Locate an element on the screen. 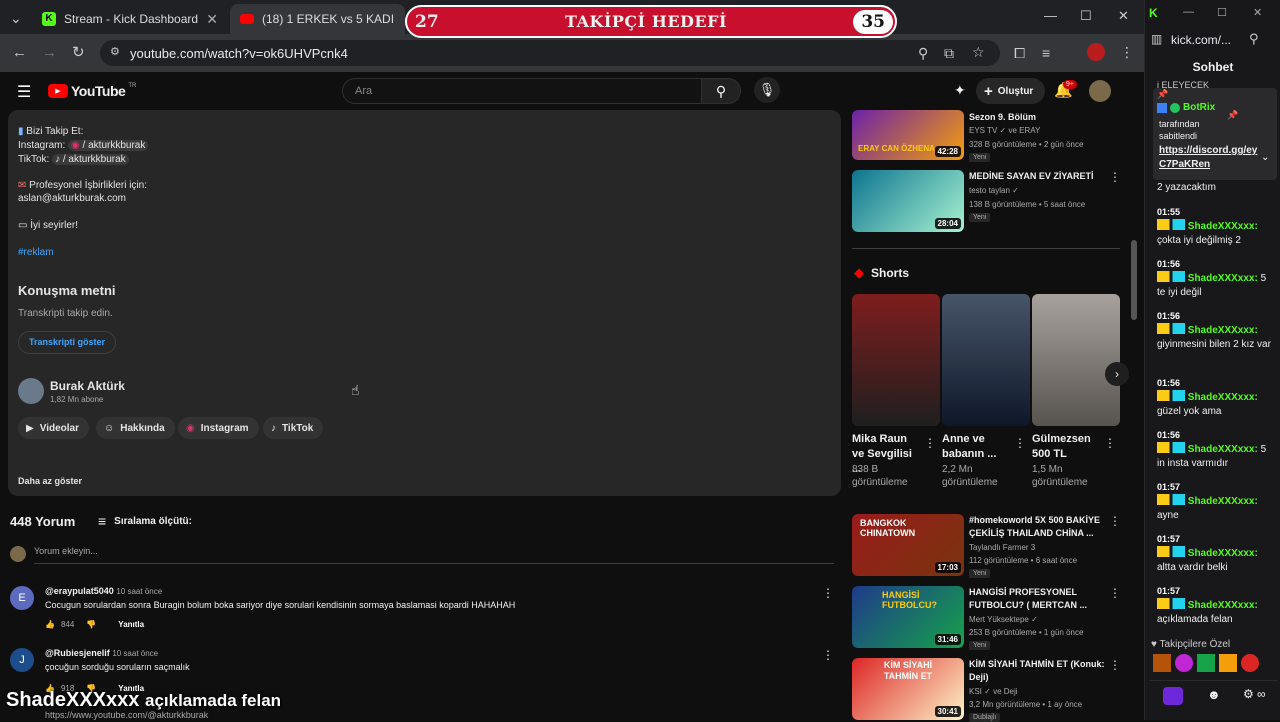 This screenshot has height=722, width=1280. chat-input-bar: ☻ ⚙ ∞ is located at coordinates (1213, 694).